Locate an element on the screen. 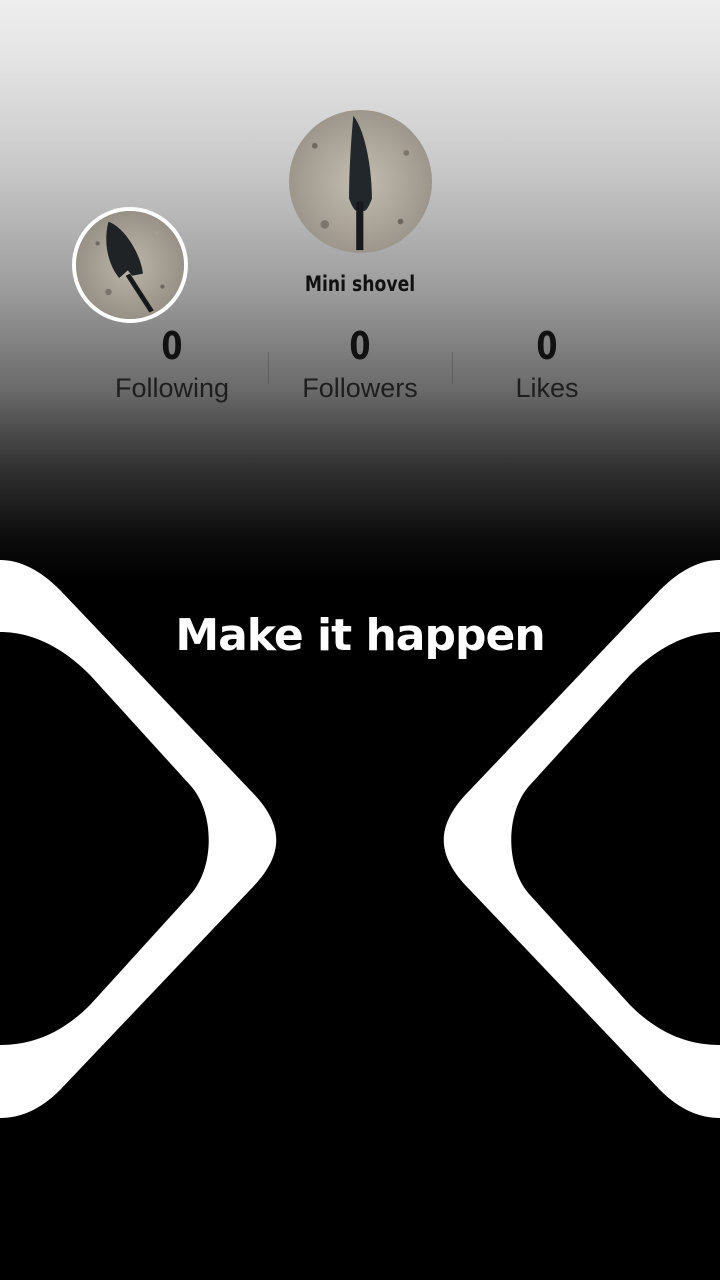  following-stat: 0 Following is located at coordinates (172, 364).